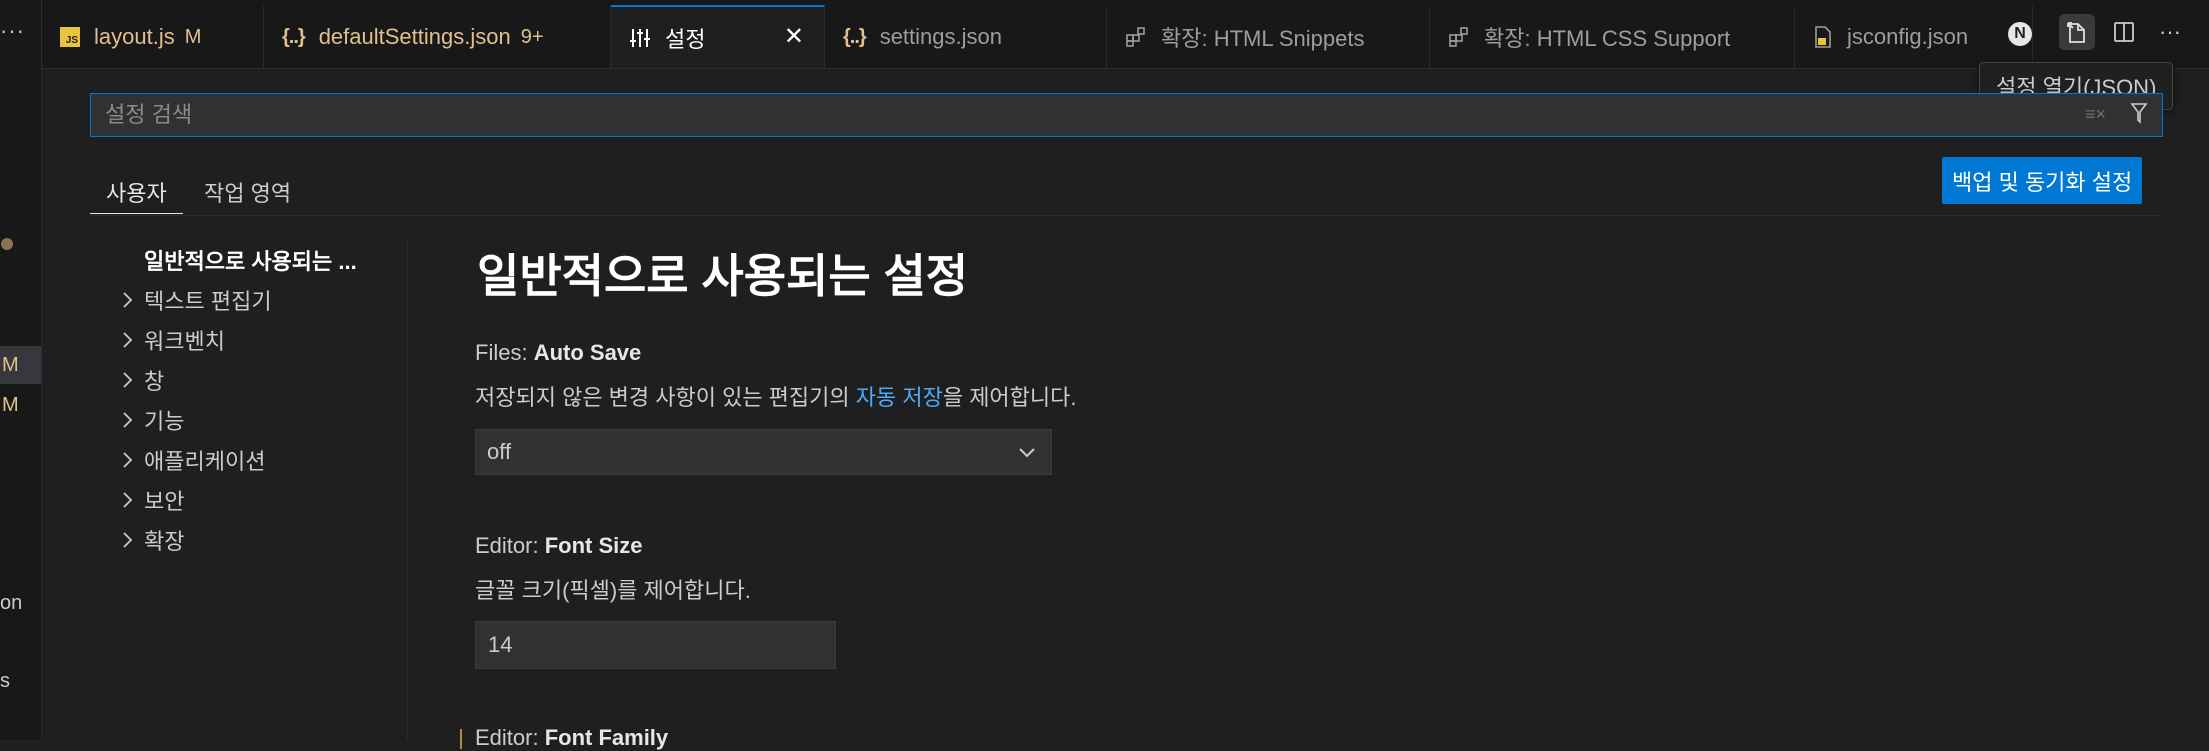 Image resolution: width=2209 pixels, height=751 pixels. What do you see at coordinates (504, 352) in the screenshot?
I see `setting-category: Files:` at bounding box center [504, 352].